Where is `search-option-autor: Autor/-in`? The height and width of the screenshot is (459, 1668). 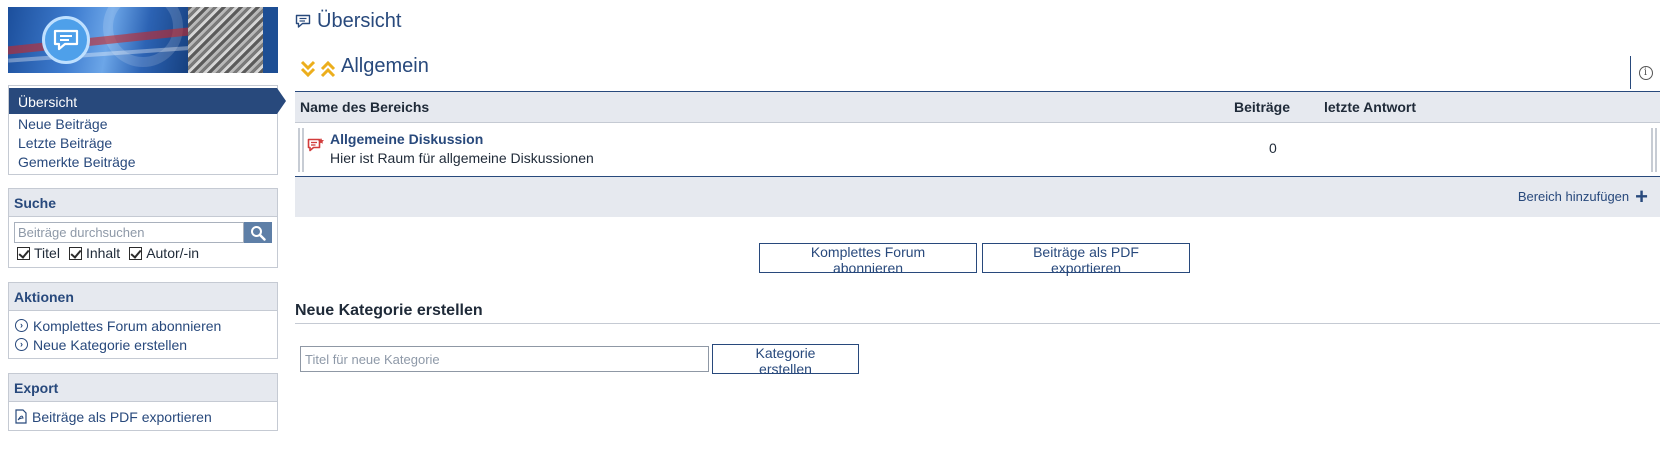 search-option-autor: Autor/-in is located at coordinates (164, 253).